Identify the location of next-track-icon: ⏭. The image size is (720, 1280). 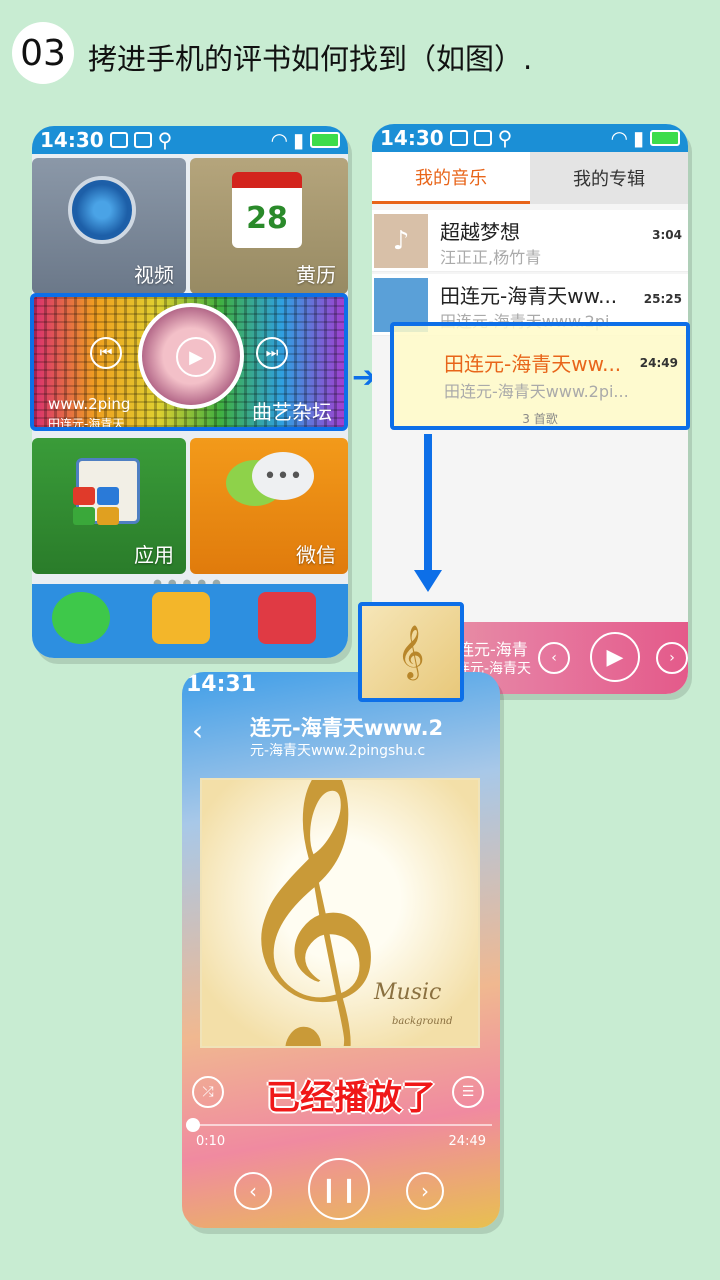
(272, 353).